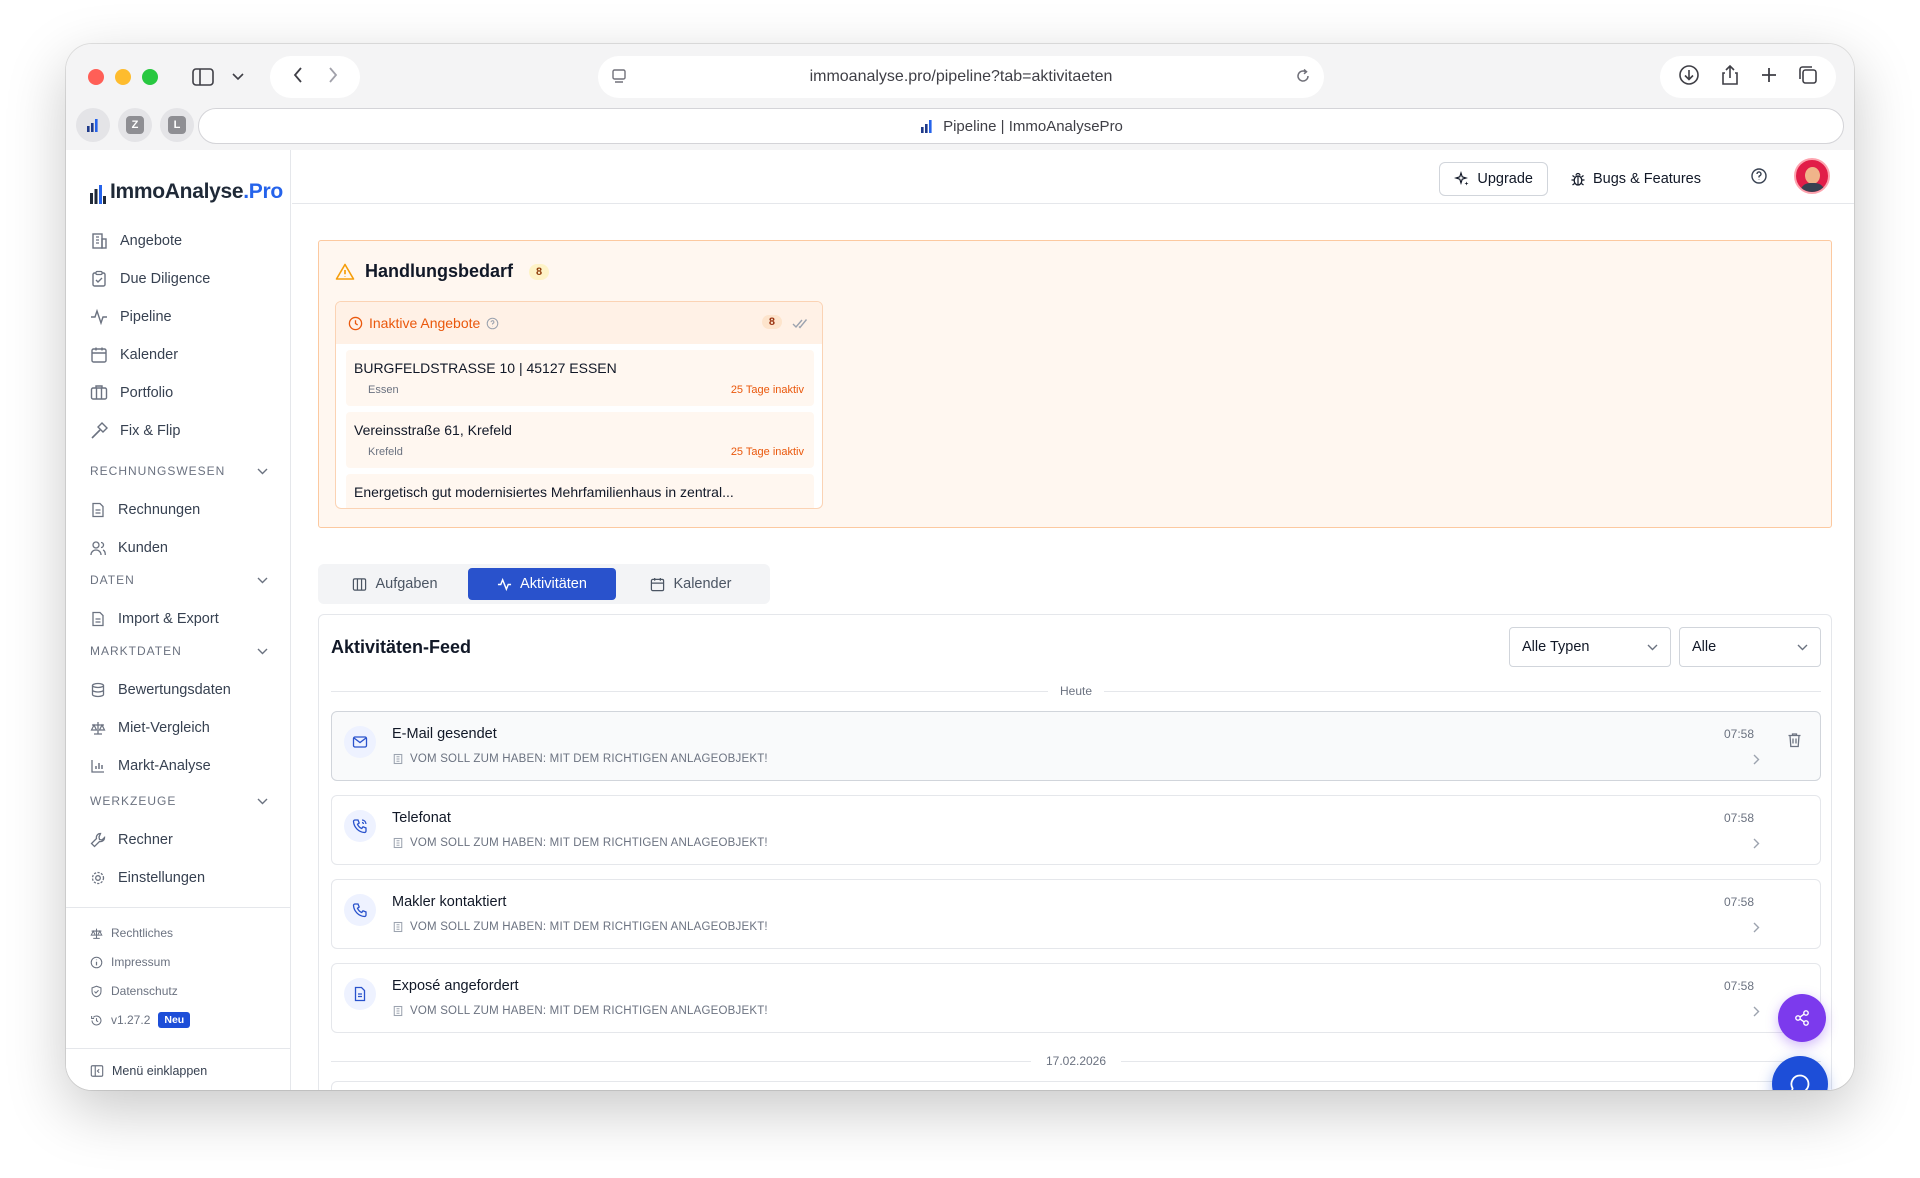 The image size is (1920, 1178). Describe the element at coordinates (926, 126) in the screenshot. I see `bar-chart-icon` at that location.